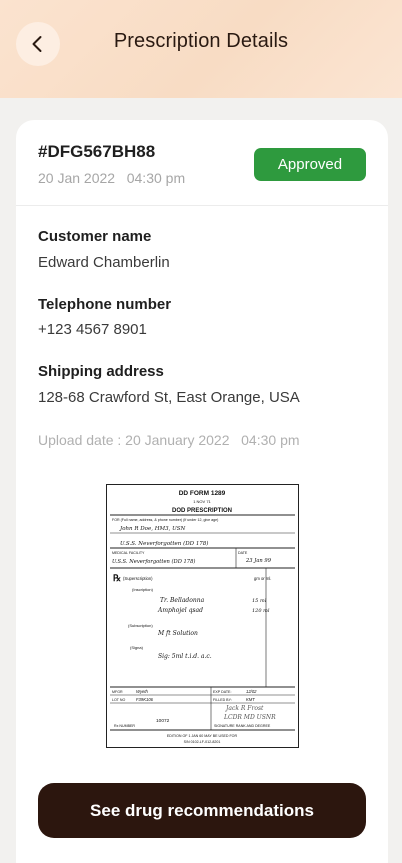 This screenshot has height=863, width=402. What do you see at coordinates (138, 578) in the screenshot?
I see `rx-superscription: (Superscription)` at bounding box center [138, 578].